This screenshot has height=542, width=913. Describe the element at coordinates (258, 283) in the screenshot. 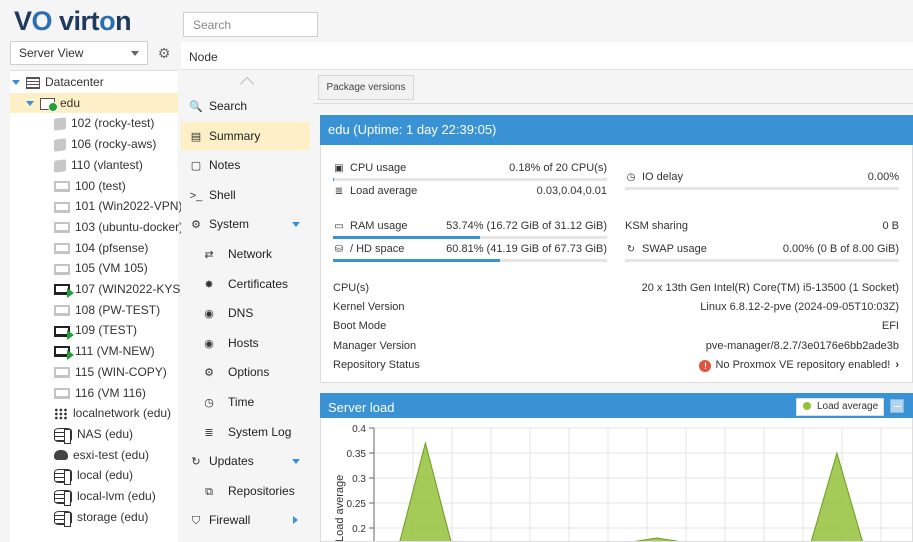

I see `nav-item-label: Certificates` at that location.